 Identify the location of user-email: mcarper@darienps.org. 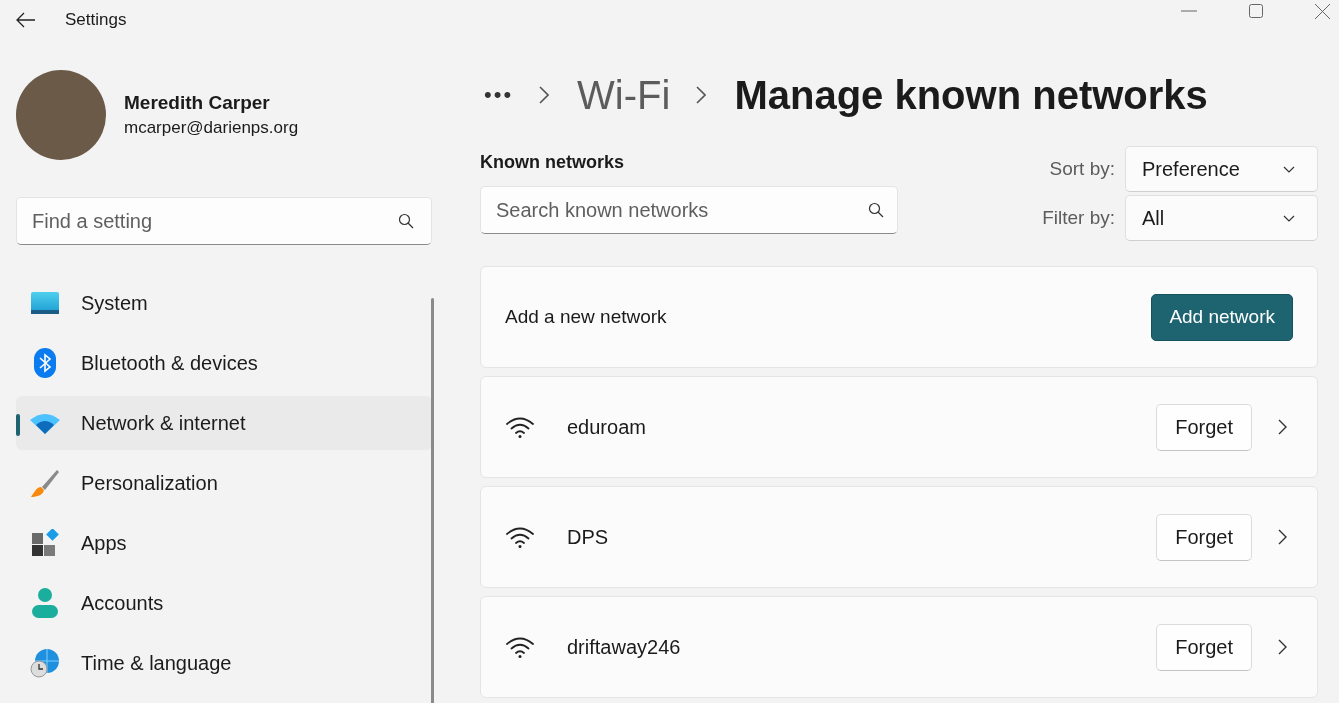
(211, 128).